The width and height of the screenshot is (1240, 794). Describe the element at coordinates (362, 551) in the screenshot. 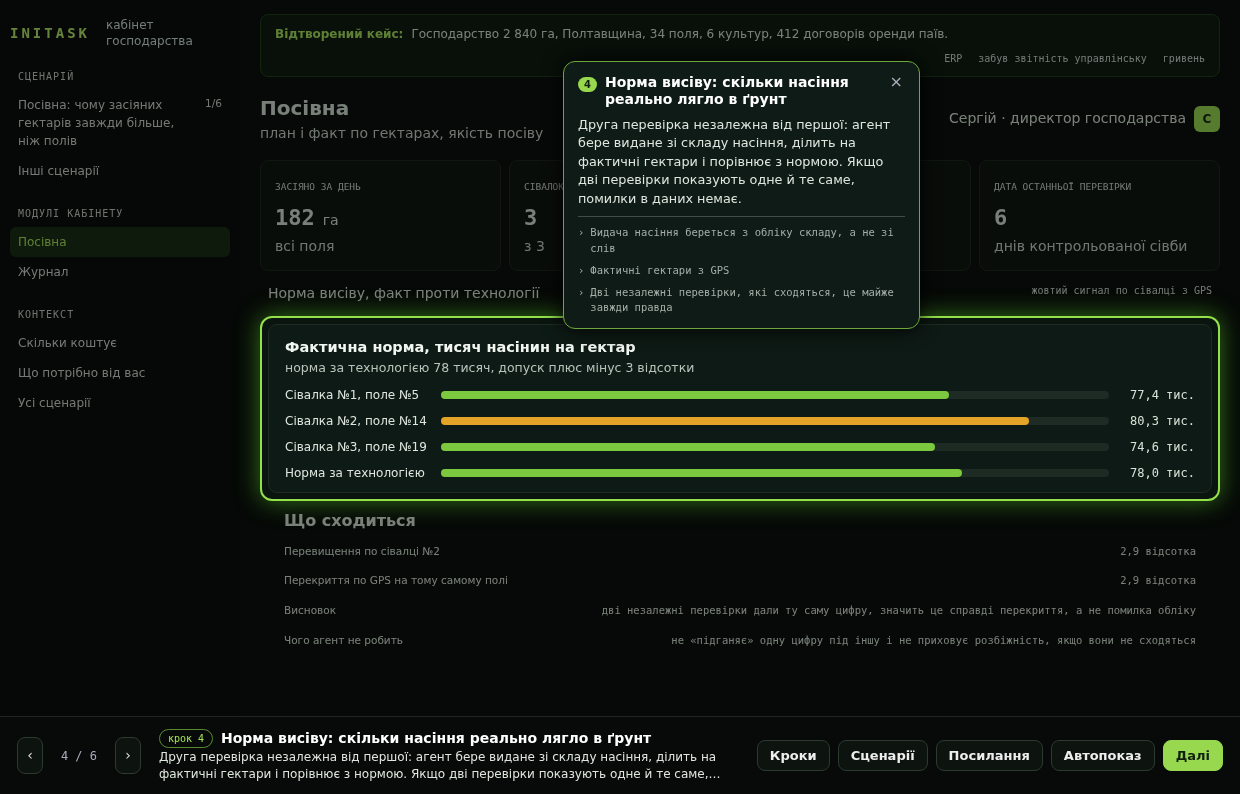

I see `row-label: Перевищення по сівалці №2` at that location.